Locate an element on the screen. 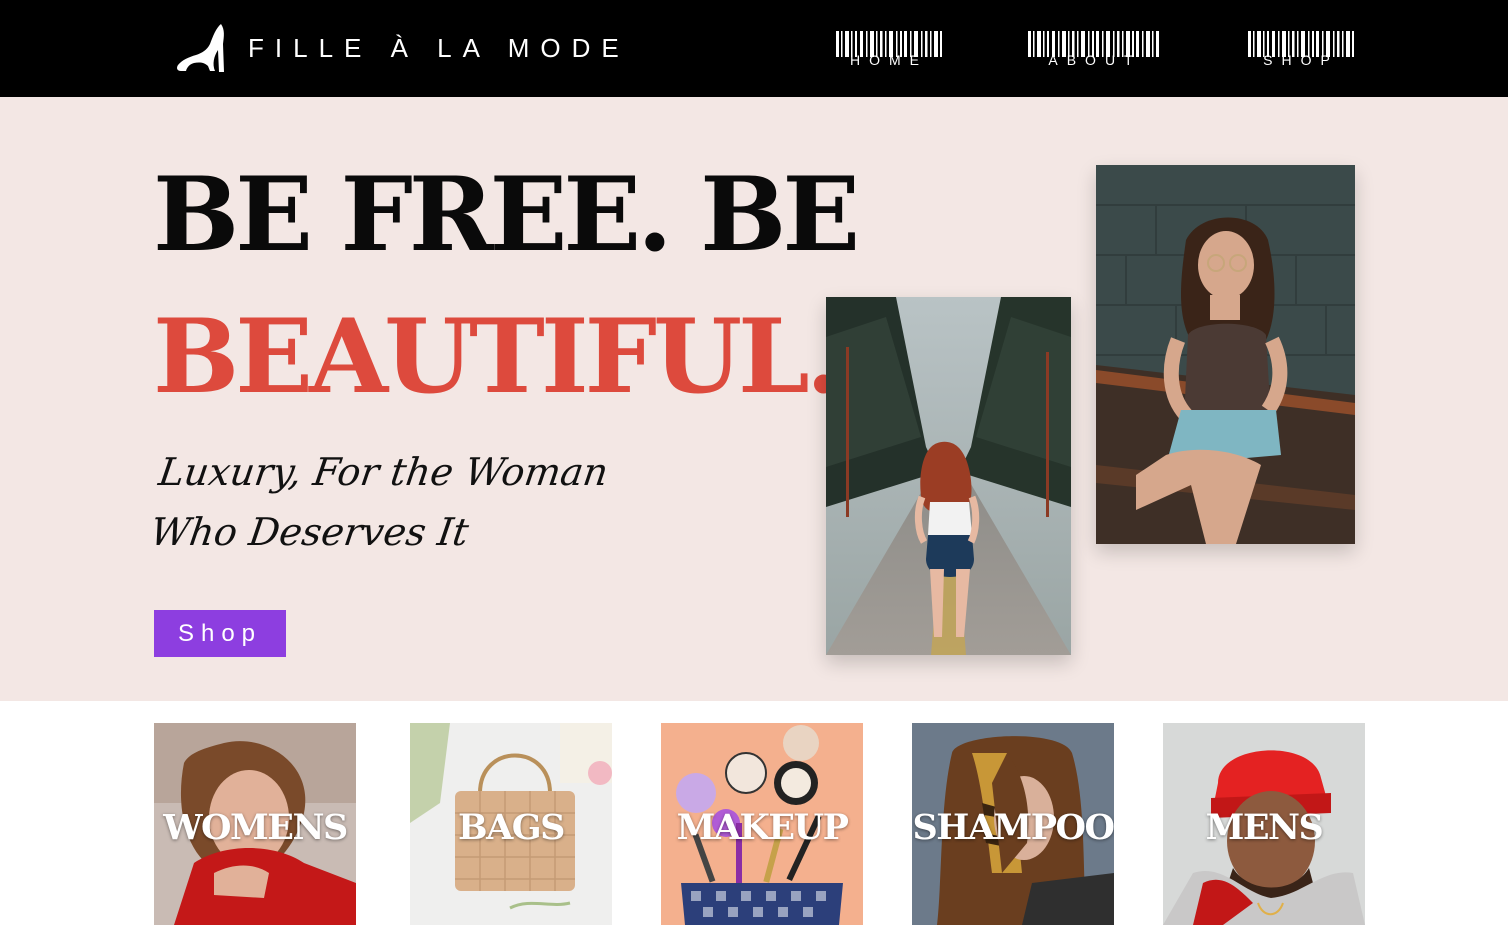  nav-about: ABOUT is located at coordinates (1095, 49).